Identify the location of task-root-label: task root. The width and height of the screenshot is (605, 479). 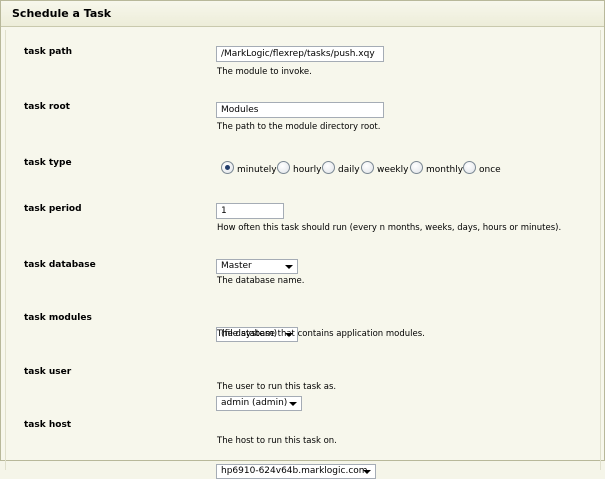
(47, 107).